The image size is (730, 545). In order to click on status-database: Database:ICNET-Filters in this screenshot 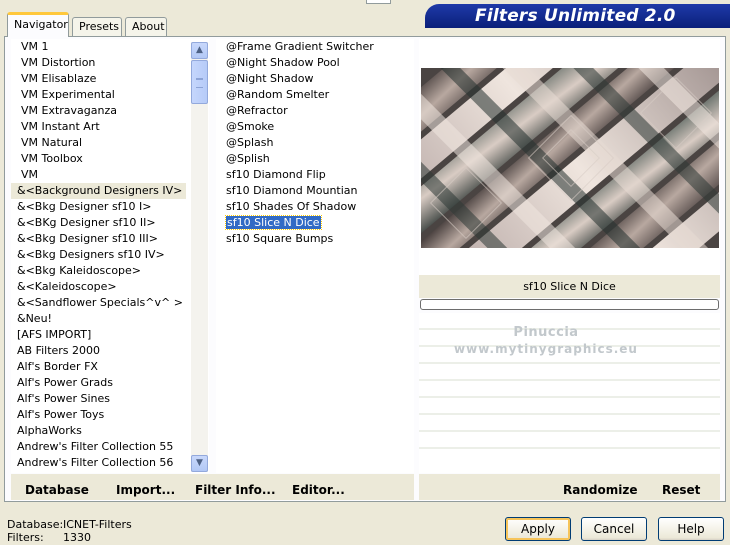, I will do `click(69, 524)`.